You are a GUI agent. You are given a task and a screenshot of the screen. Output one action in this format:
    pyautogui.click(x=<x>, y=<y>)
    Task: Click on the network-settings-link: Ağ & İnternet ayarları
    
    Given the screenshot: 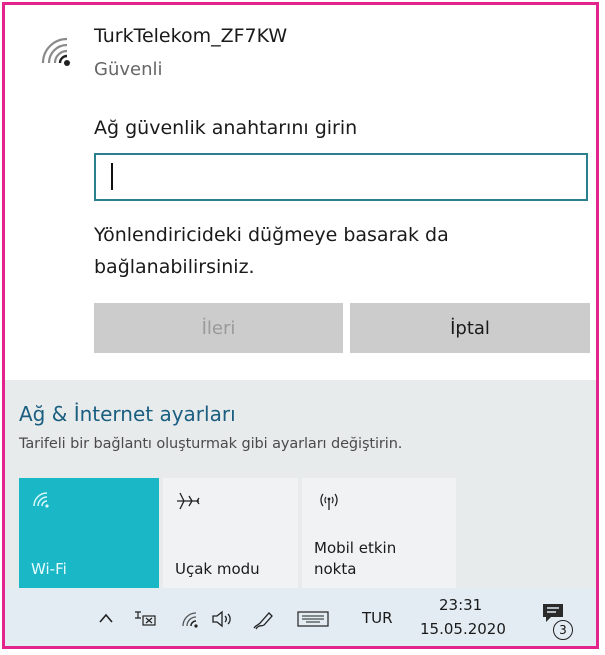 What is the action you would take?
    pyautogui.click(x=127, y=414)
    